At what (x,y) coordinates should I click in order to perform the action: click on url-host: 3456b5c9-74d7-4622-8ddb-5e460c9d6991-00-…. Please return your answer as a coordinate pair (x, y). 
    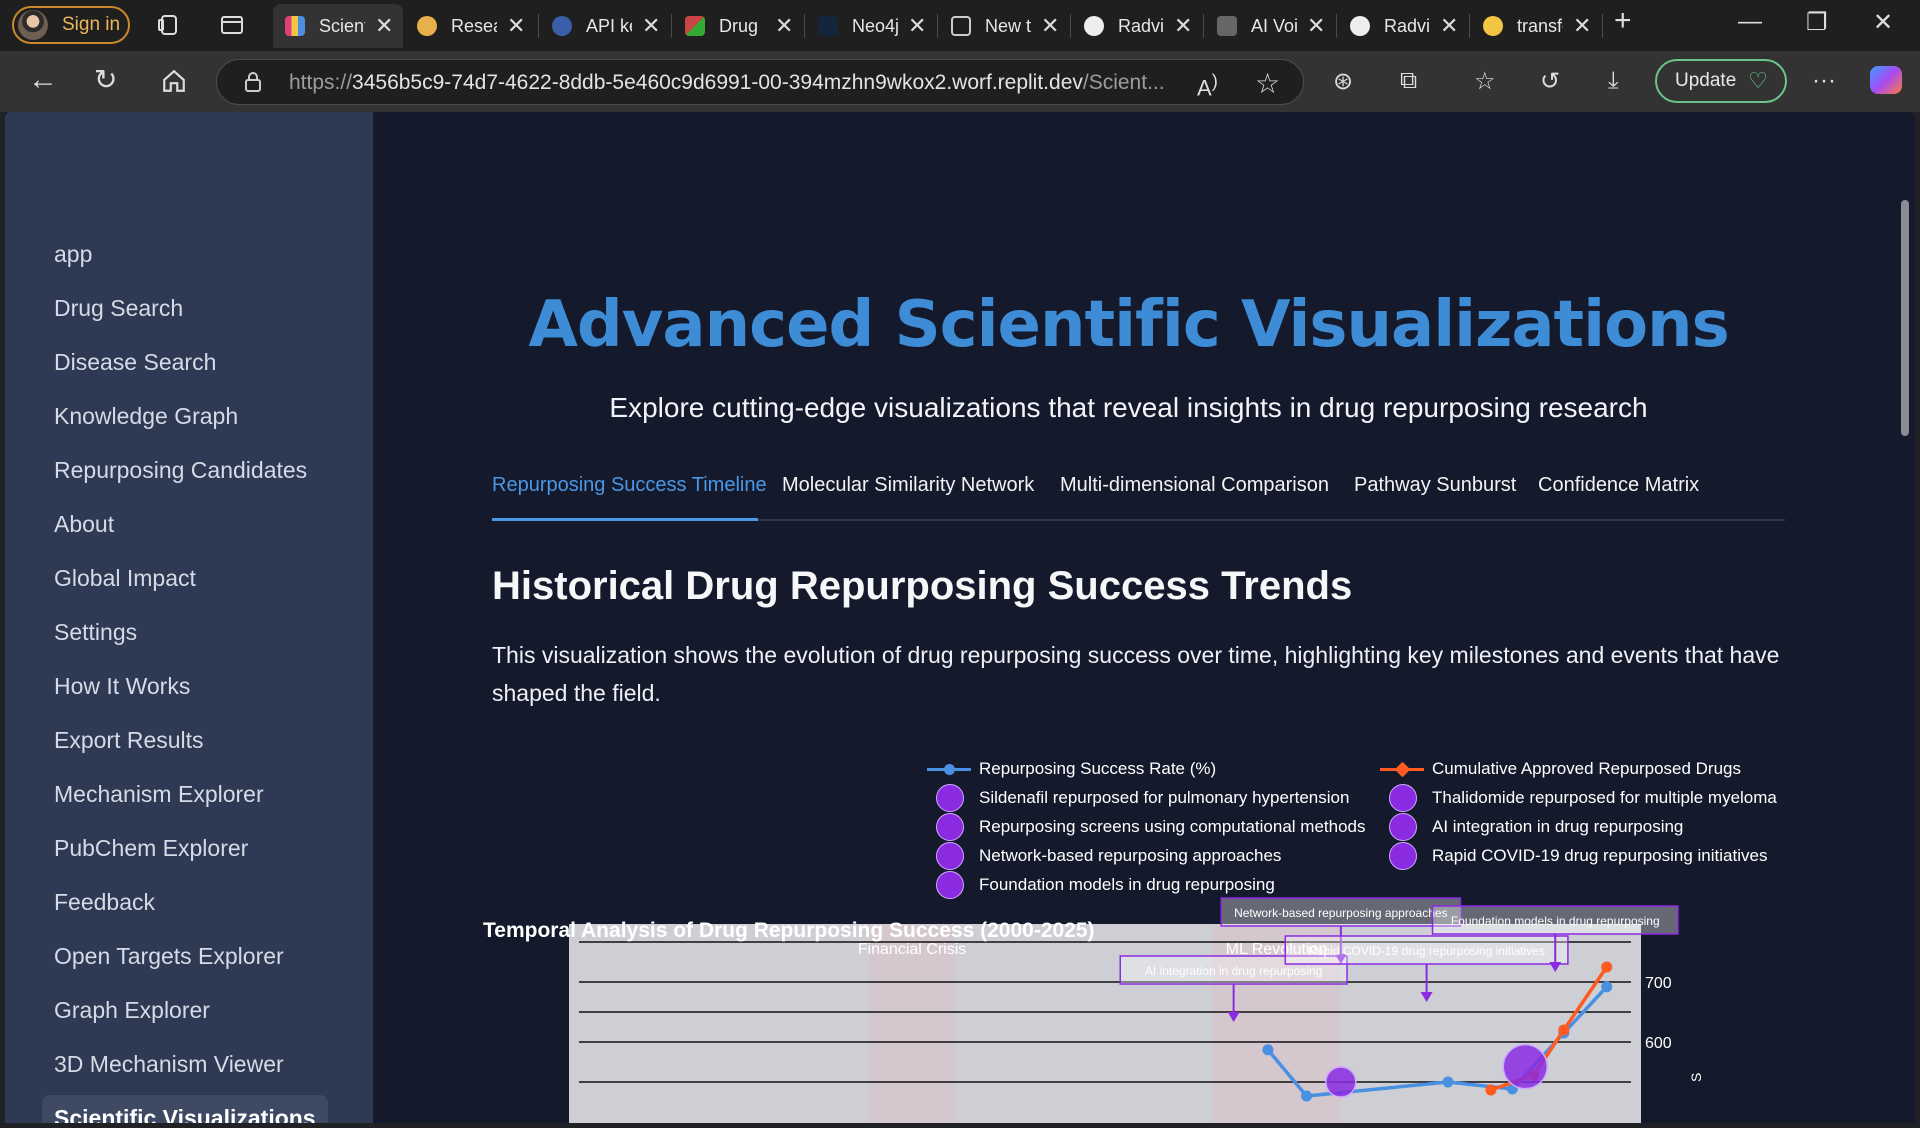
    Looking at the image, I should click on (717, 82).